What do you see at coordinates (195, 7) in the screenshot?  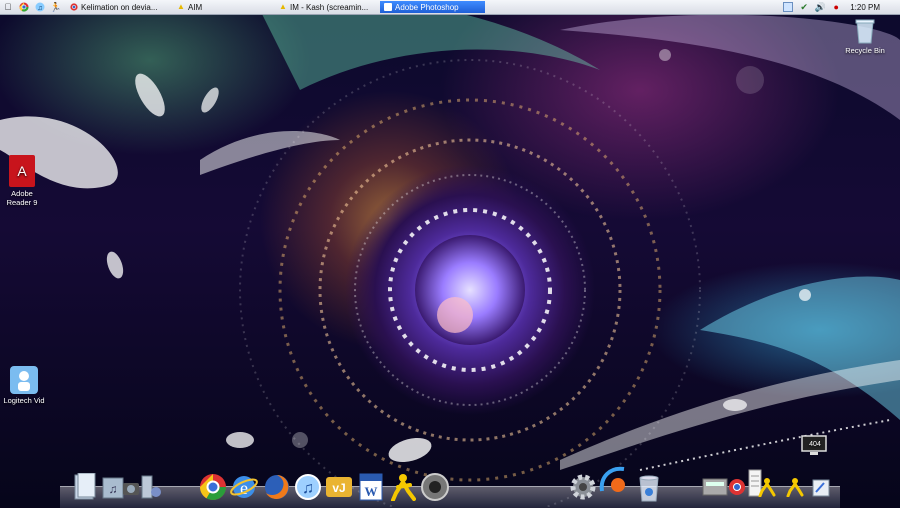 I see `task-label: AIM` at bounding box center [195, 7].